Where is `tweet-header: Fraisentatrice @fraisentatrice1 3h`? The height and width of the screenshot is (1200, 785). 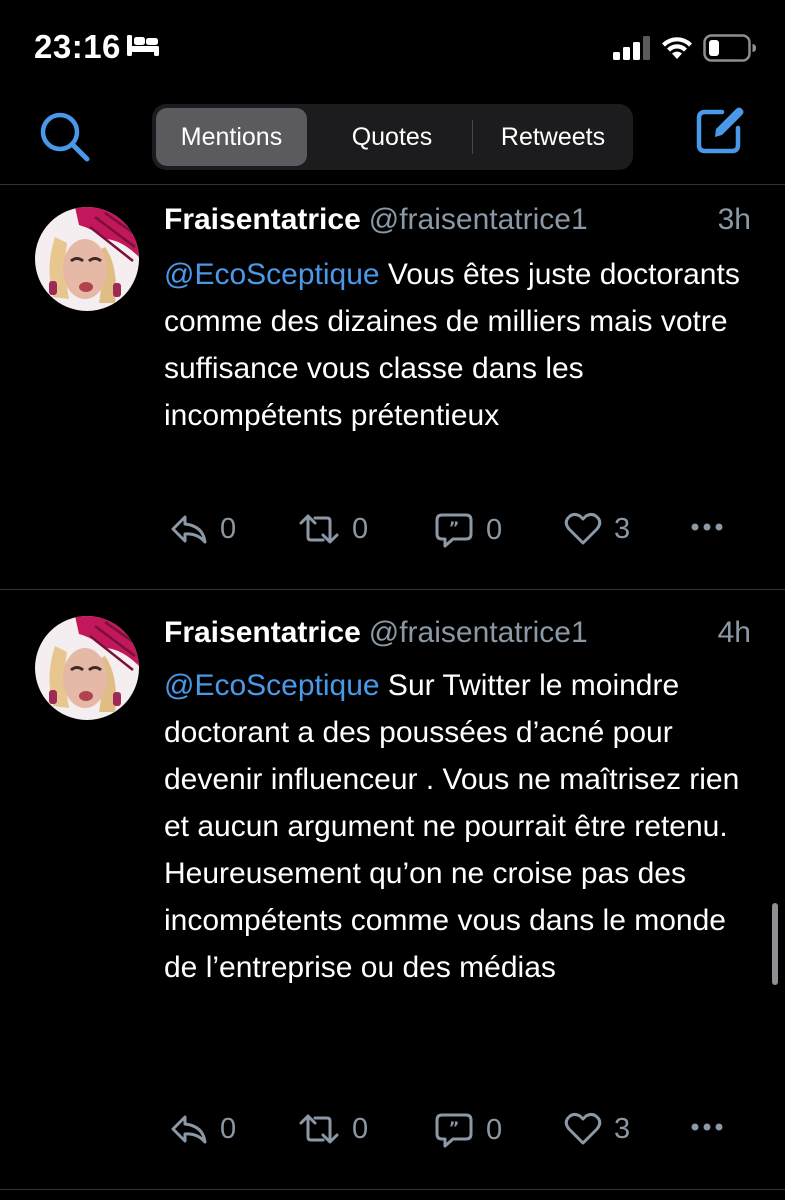 tweet-header: Fraisentatrice @fraisentatrice1 3h is located at coordinates (457, 223).